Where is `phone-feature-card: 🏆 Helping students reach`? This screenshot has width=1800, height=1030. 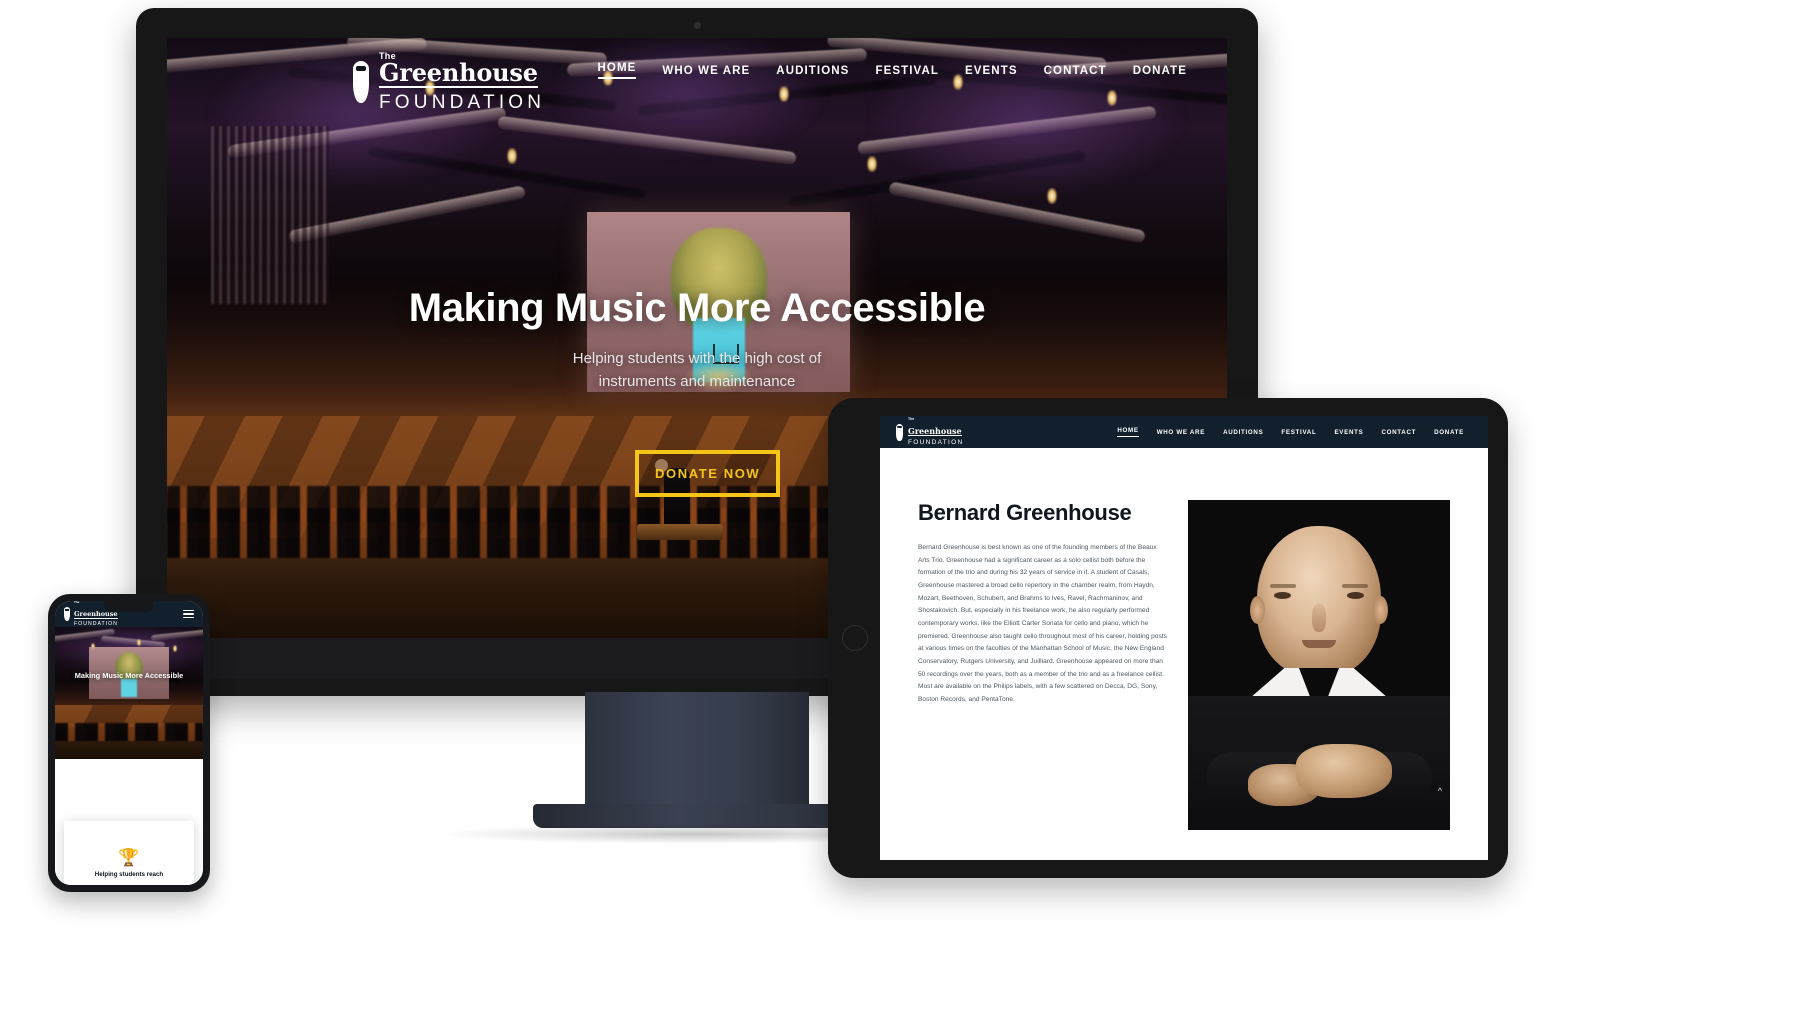 phone-feature-card: 🏆 Helping students reach is located at coordinates (129, 853).